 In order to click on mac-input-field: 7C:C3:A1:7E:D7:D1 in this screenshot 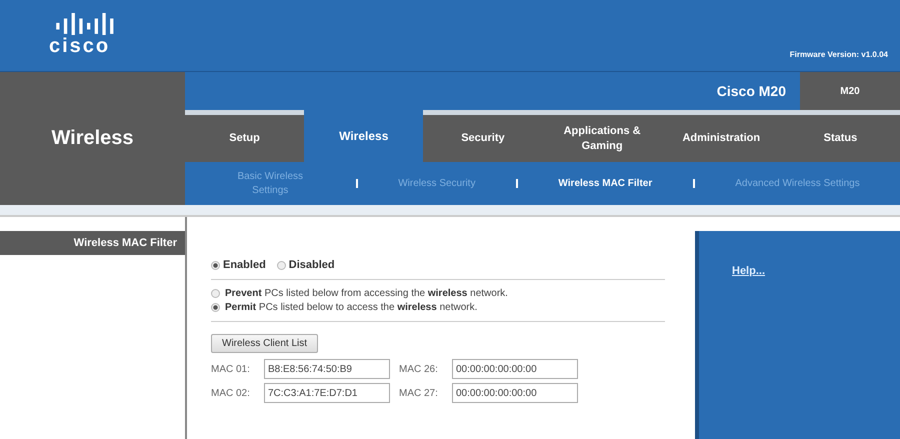, I will do `click(327, 393)`.